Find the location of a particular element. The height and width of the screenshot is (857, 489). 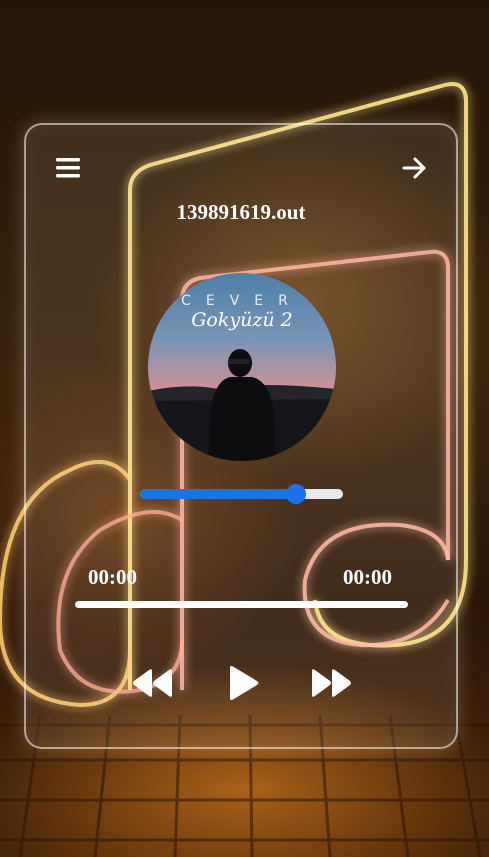

album-cover: CEVER Gokyüzü 2 is located at coordinates (242, 367).